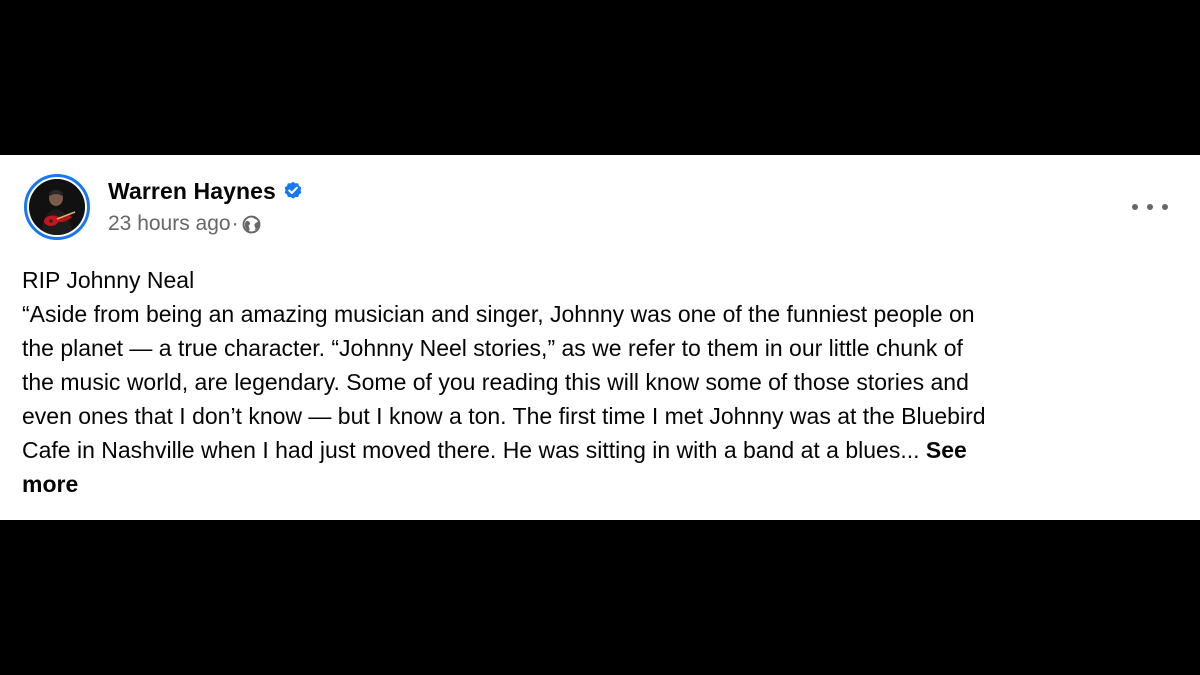 The image size is (1200, 675). I want to click on post-meta: 23 hours ago ·, so click(205, 224).